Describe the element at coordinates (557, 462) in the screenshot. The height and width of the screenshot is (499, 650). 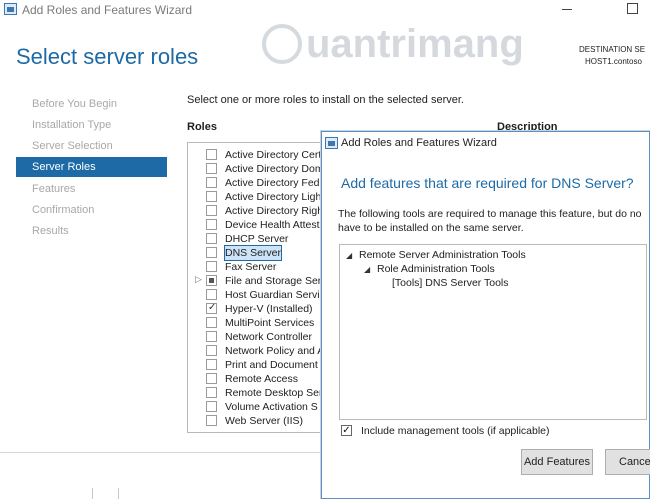
I see `add-features-button: Add Features` at that location.